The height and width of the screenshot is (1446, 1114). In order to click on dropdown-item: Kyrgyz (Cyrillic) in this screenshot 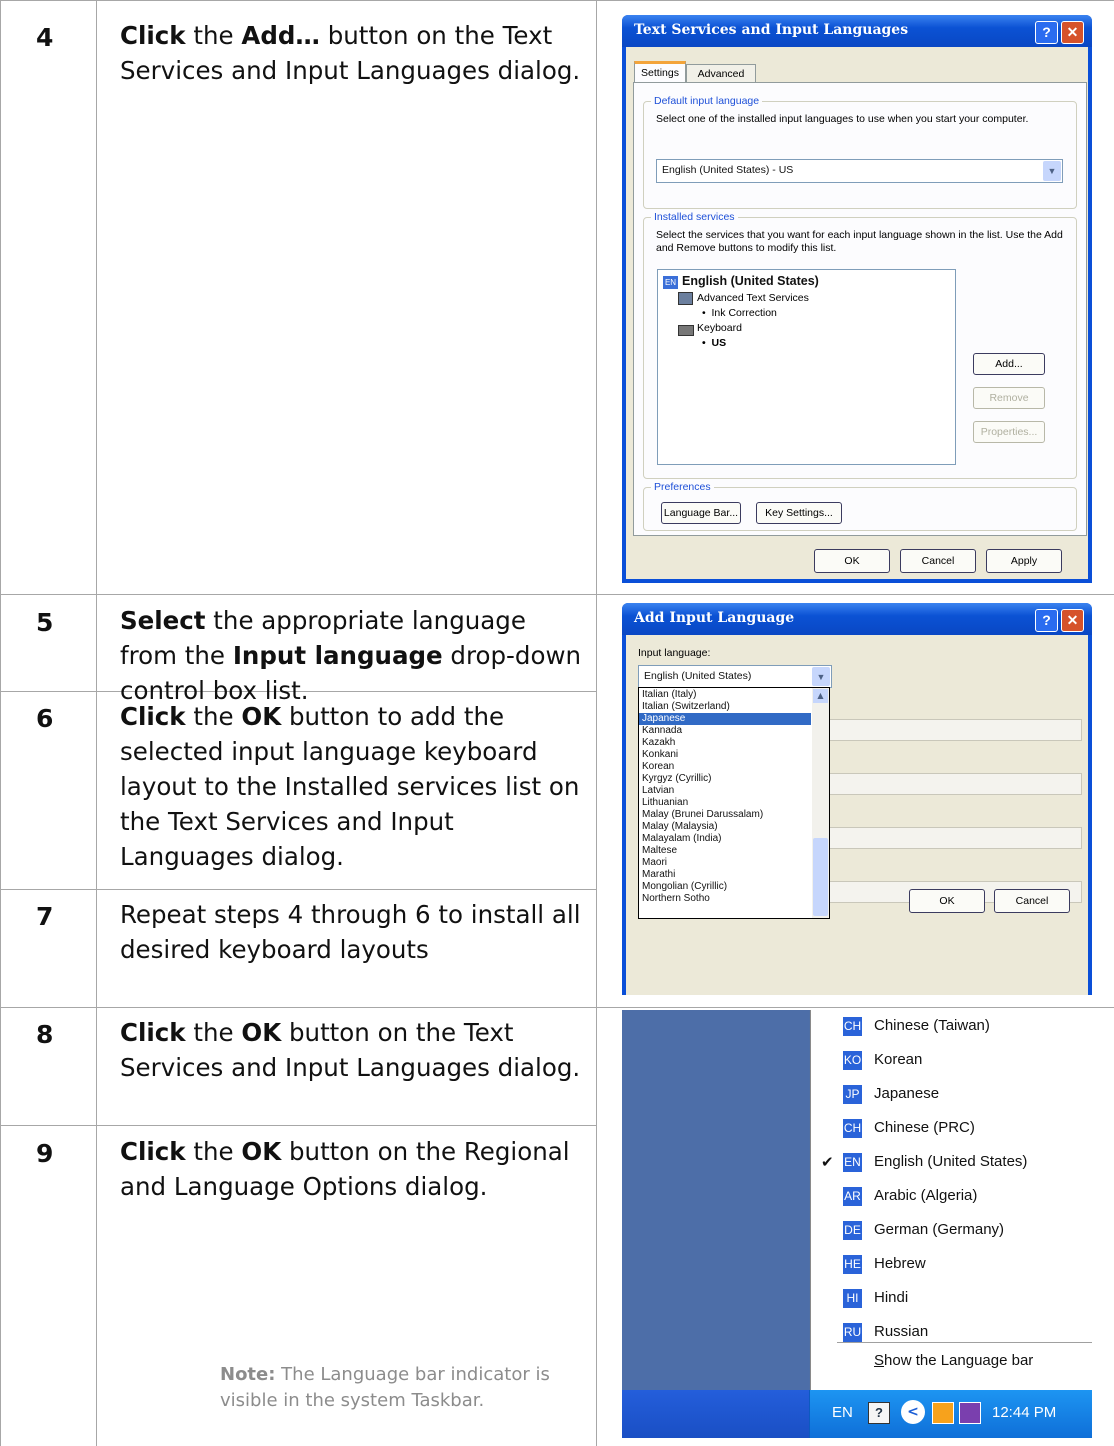, I will do `click(725, 779)`.